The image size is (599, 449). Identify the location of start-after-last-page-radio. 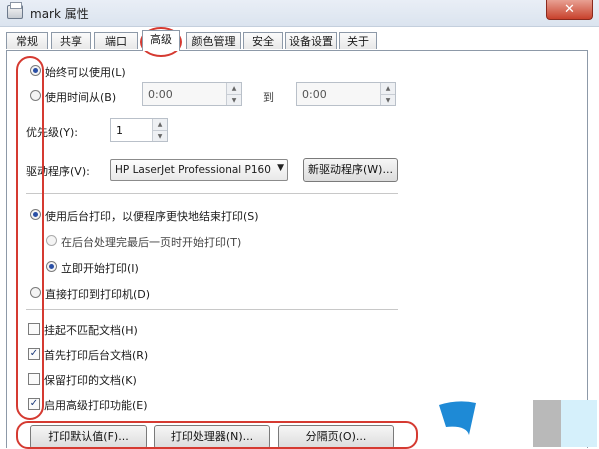
(51, 240).